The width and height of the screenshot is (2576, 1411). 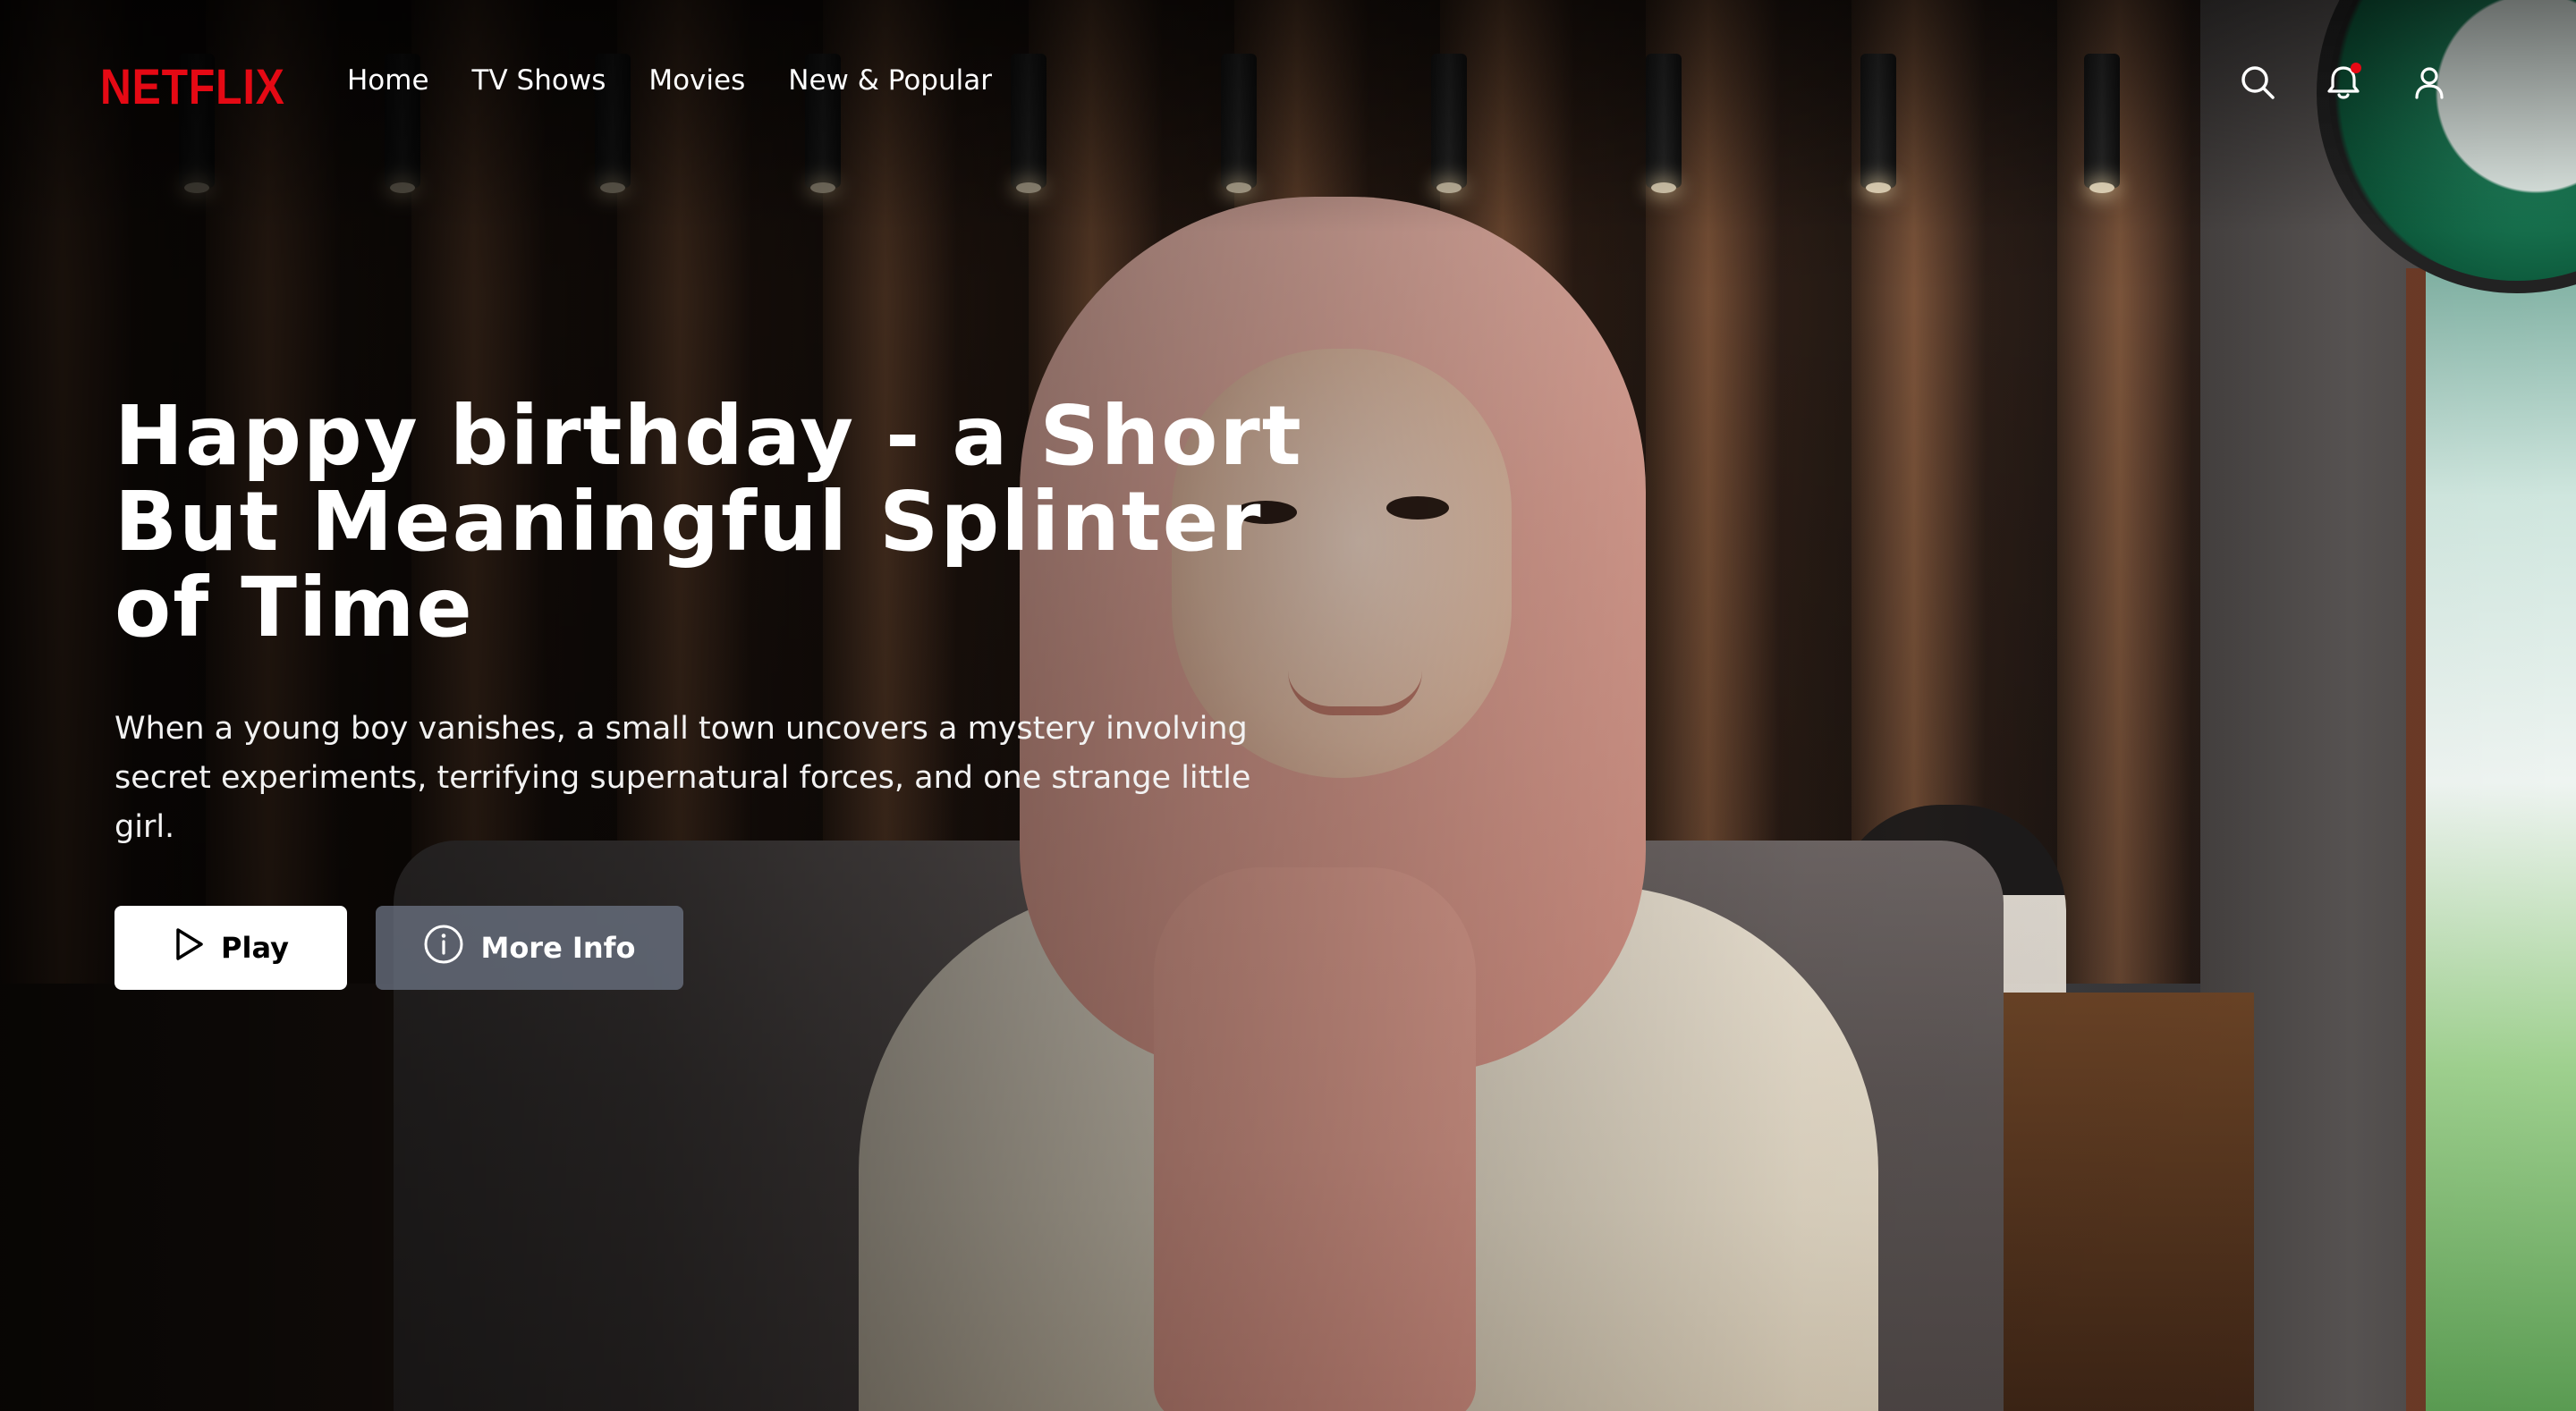 What do you see at coordinates (255, 948) in the screenshot?
I see `play-button-label: Play` at bounding box center [255, 948].